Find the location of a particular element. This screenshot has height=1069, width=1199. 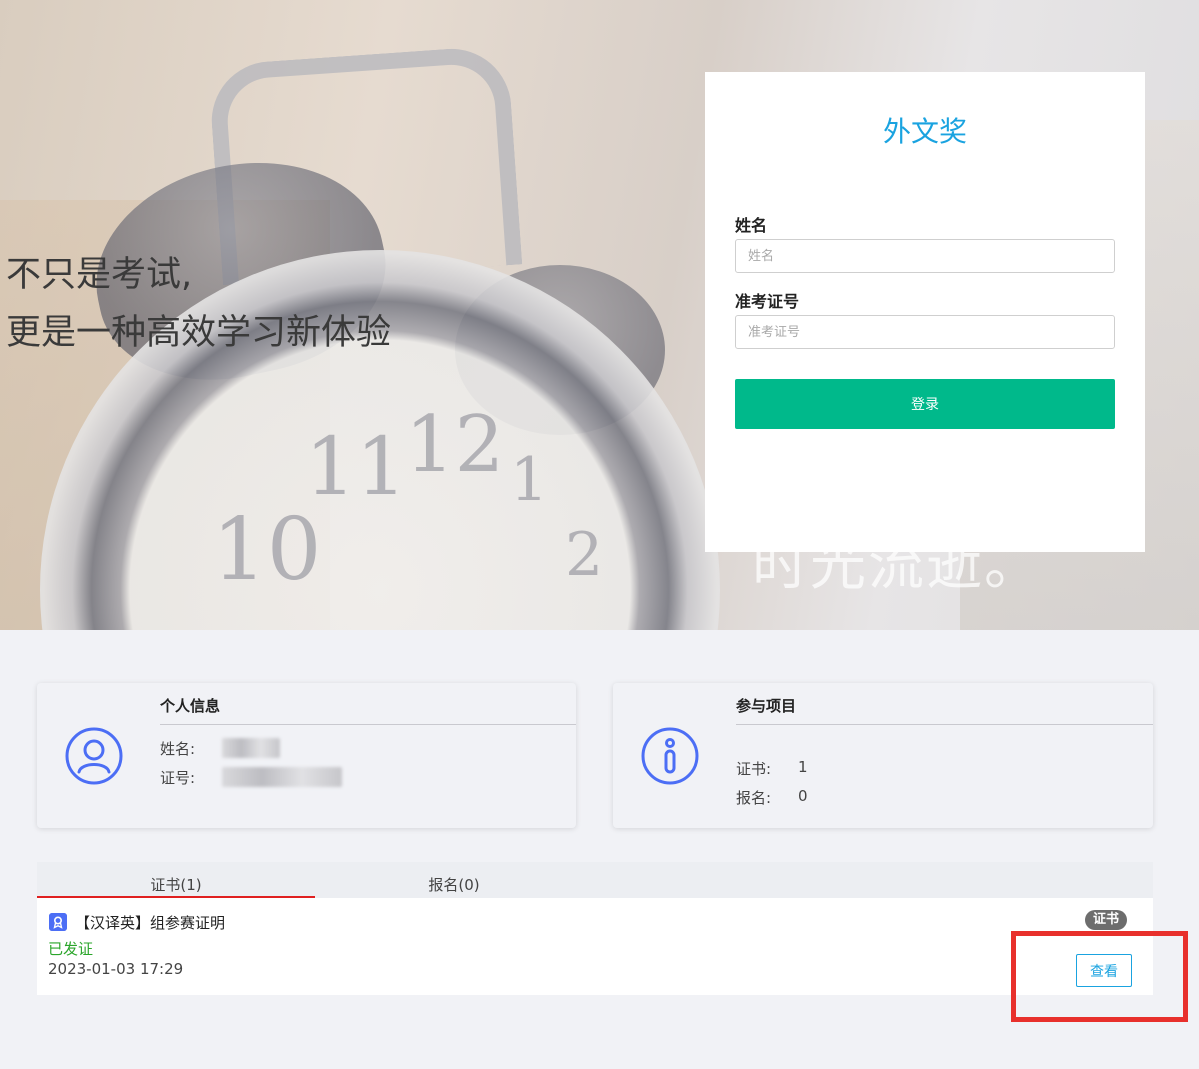

project-row-registrations: 报名: 0 is located at coordinates (772, 797).